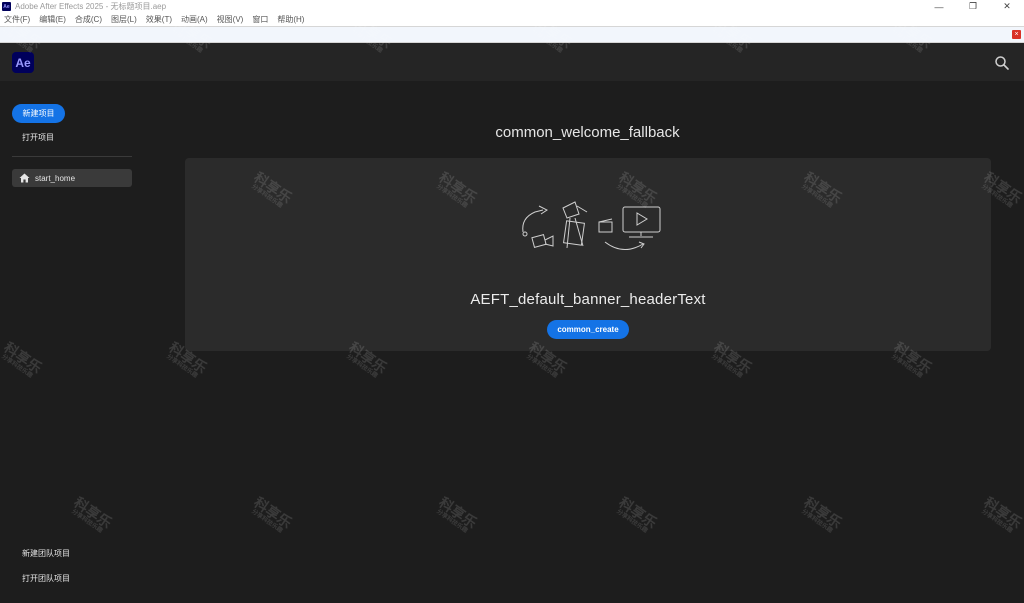 This screenshot has width=1024, height=603. What do you see at coordinates (1016, 34) in the screenshot?
I see `notice-close-button: ×` at bounding box center [1016, 34].